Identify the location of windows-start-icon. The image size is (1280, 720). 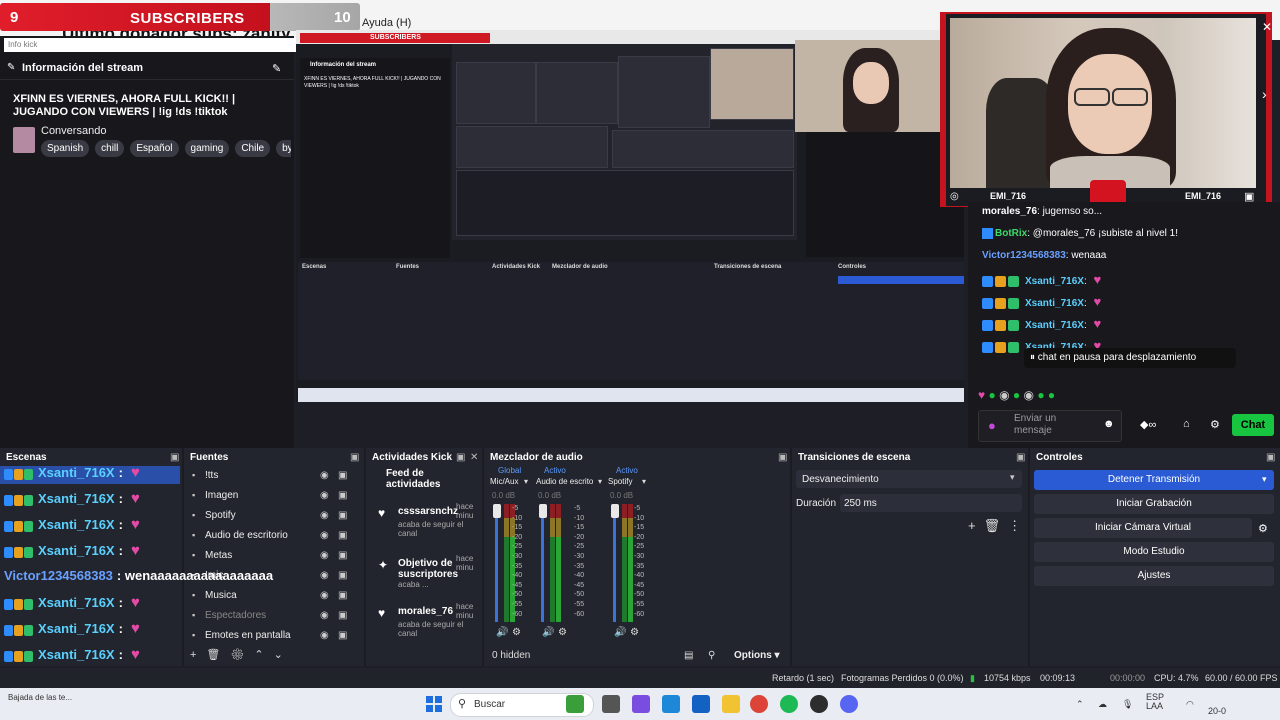
(434, 704).